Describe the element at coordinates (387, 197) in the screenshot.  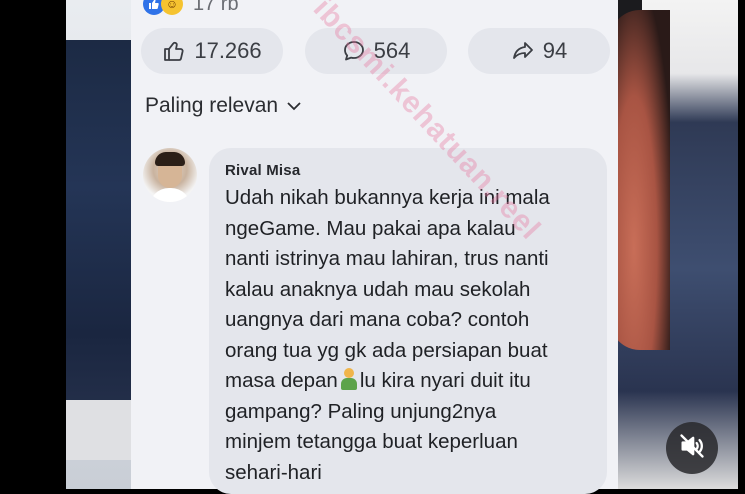
I see `comment-line: Udah nikah bukannya kerja ini mala` at that location.